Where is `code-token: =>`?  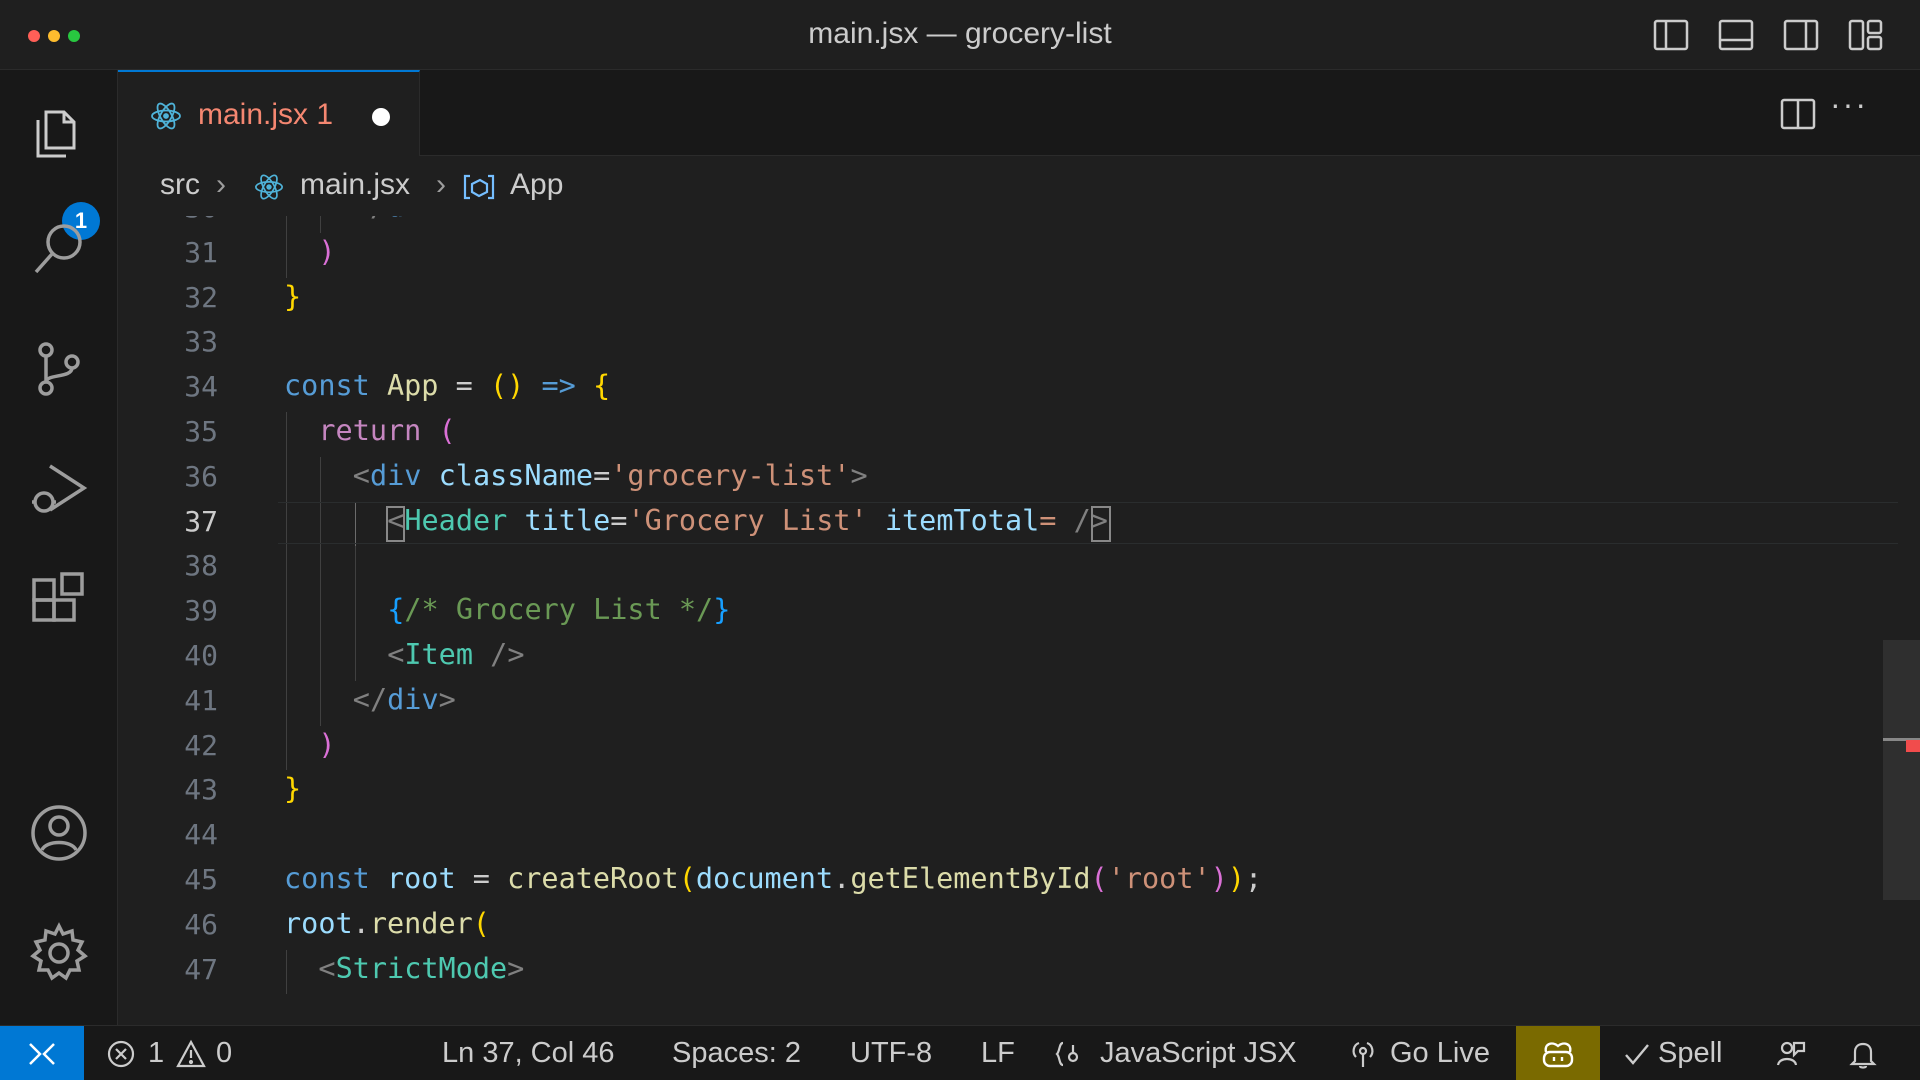 code-token: => is located at coordinates (558, 386).